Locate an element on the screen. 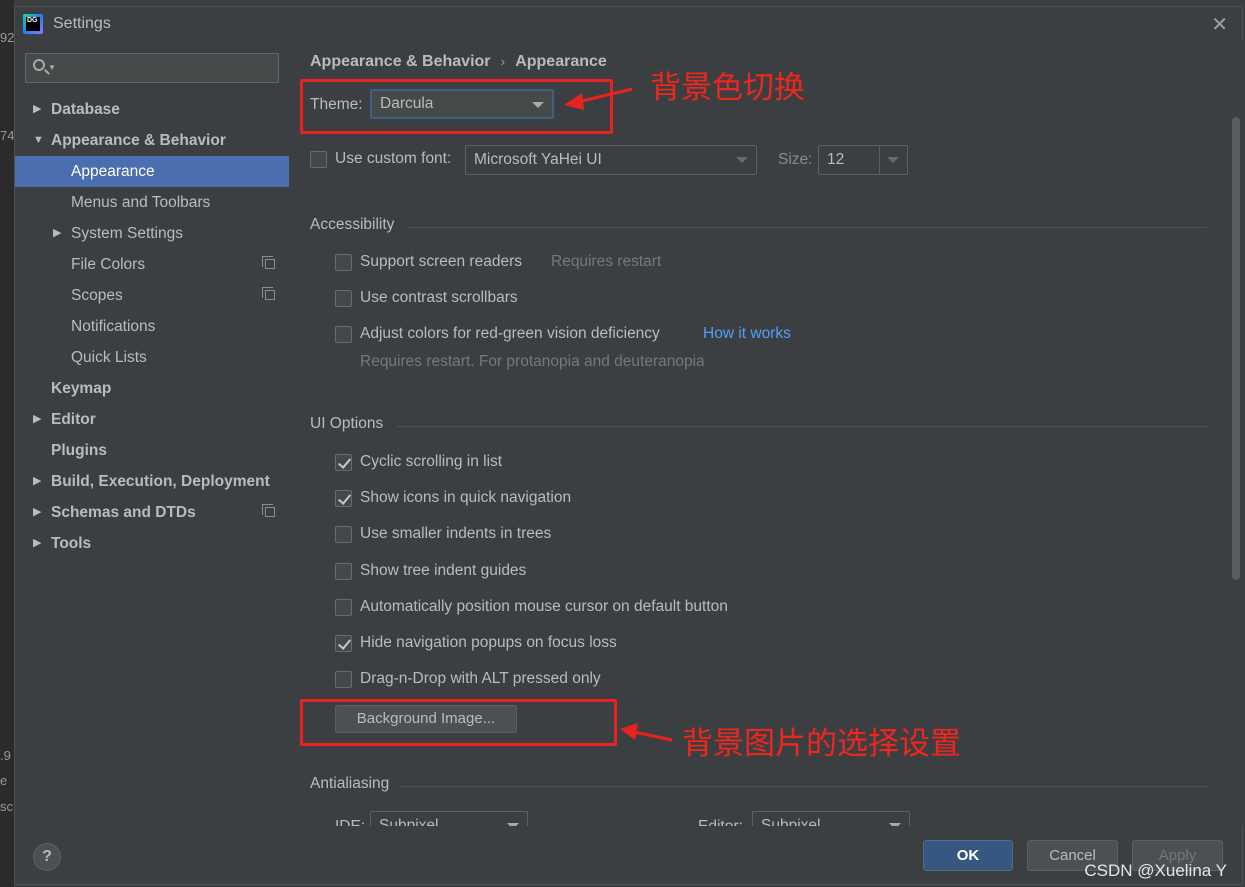  sidebar-item-notifications: Notifications is located at coordinates (152, 326).